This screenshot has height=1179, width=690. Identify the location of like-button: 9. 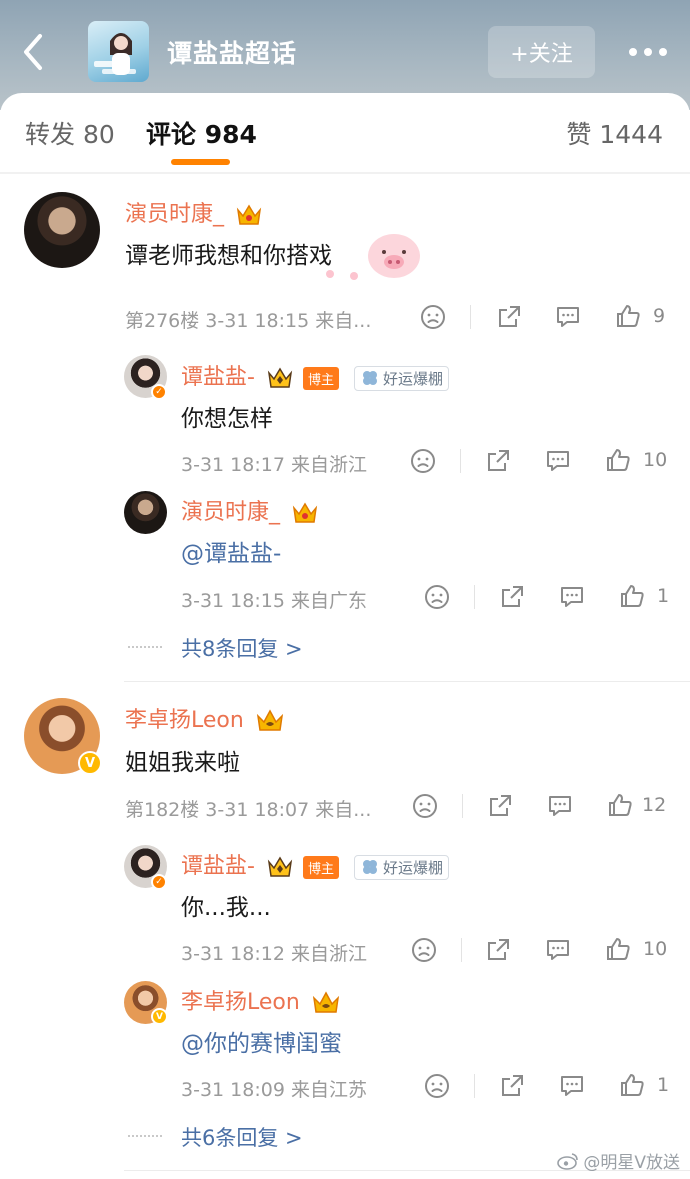
(640, 316).